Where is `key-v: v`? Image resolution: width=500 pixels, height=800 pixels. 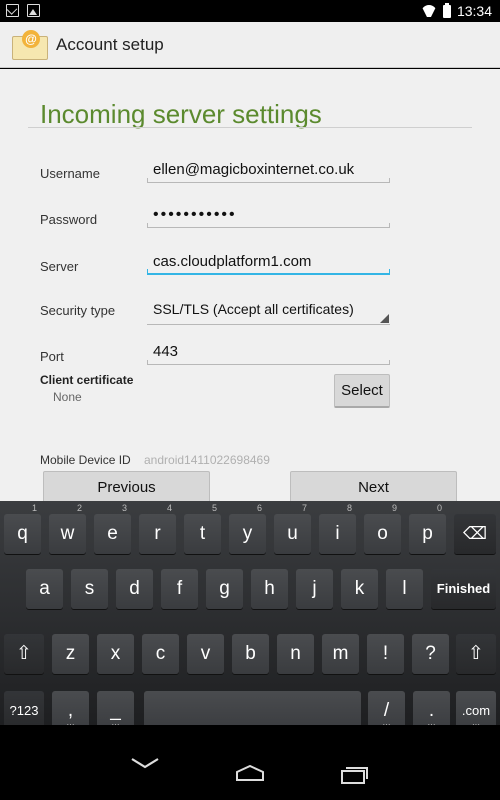
key-v: v is located at coordinates (205, 654).